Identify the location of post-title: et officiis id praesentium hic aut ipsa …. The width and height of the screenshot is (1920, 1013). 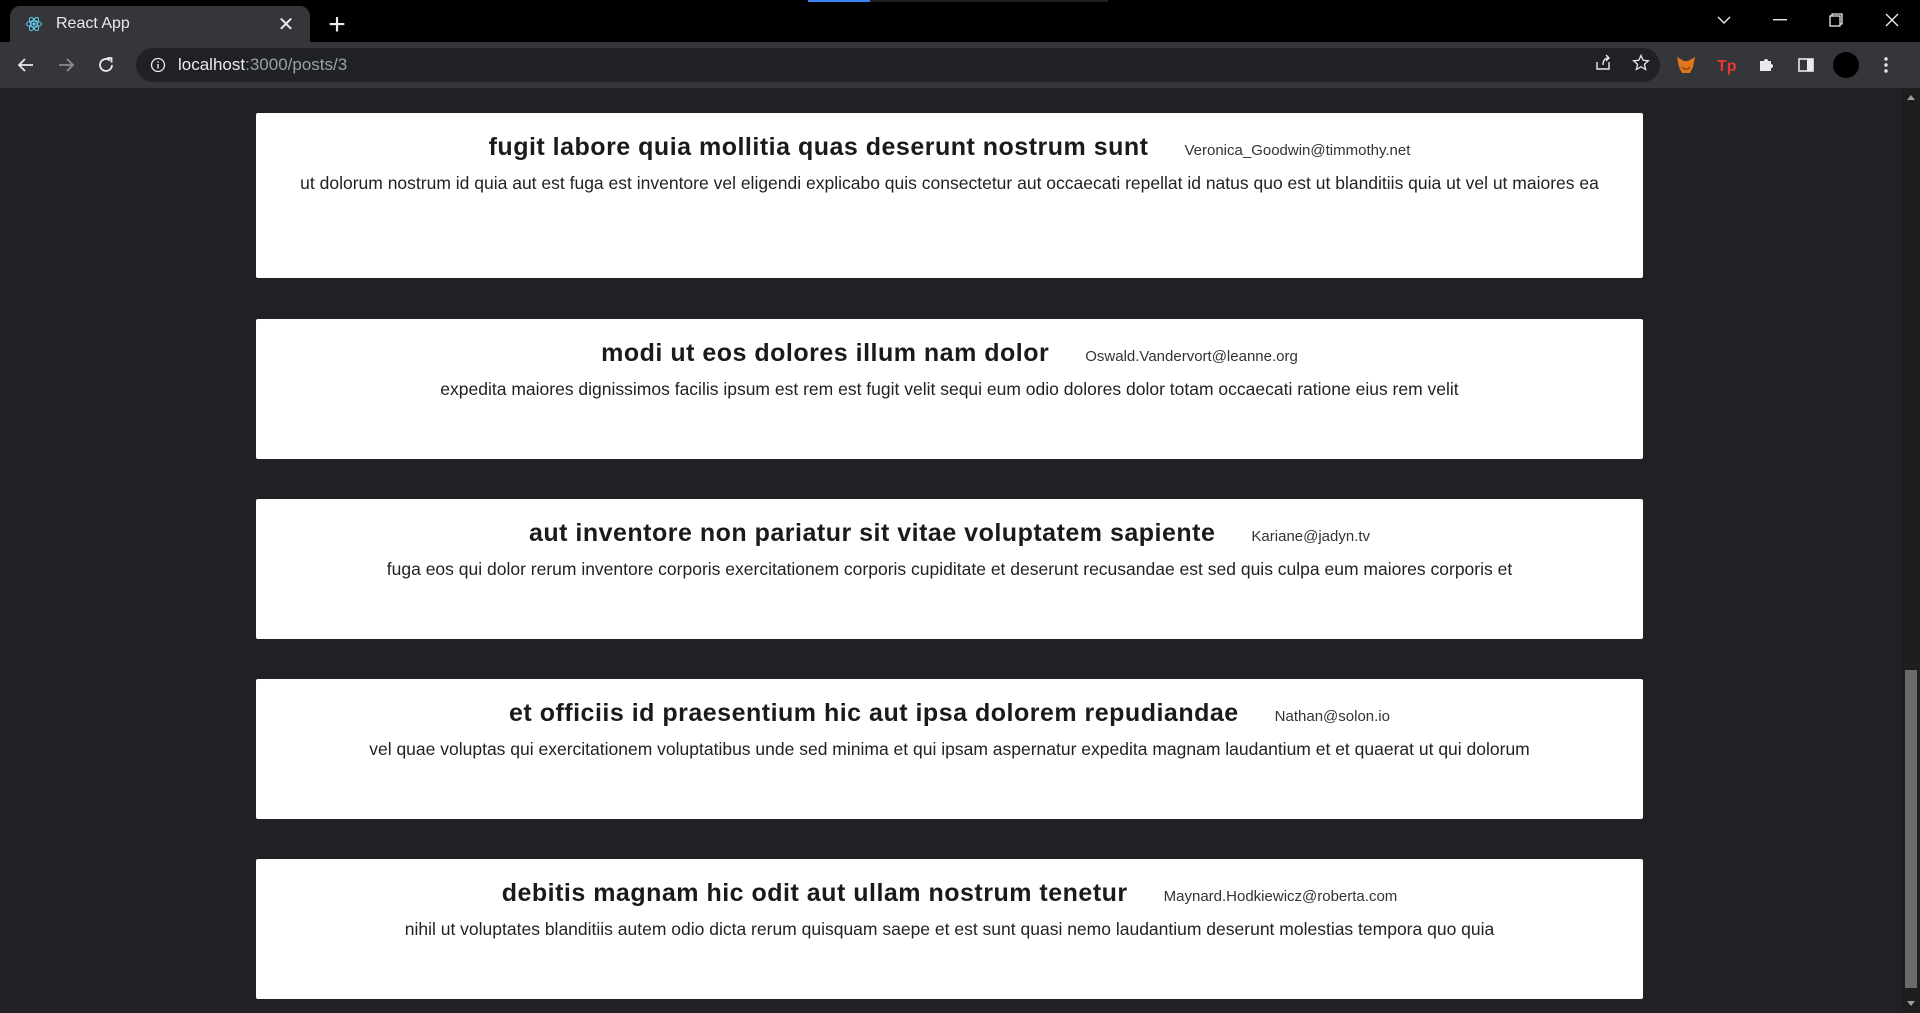
(874, 713).